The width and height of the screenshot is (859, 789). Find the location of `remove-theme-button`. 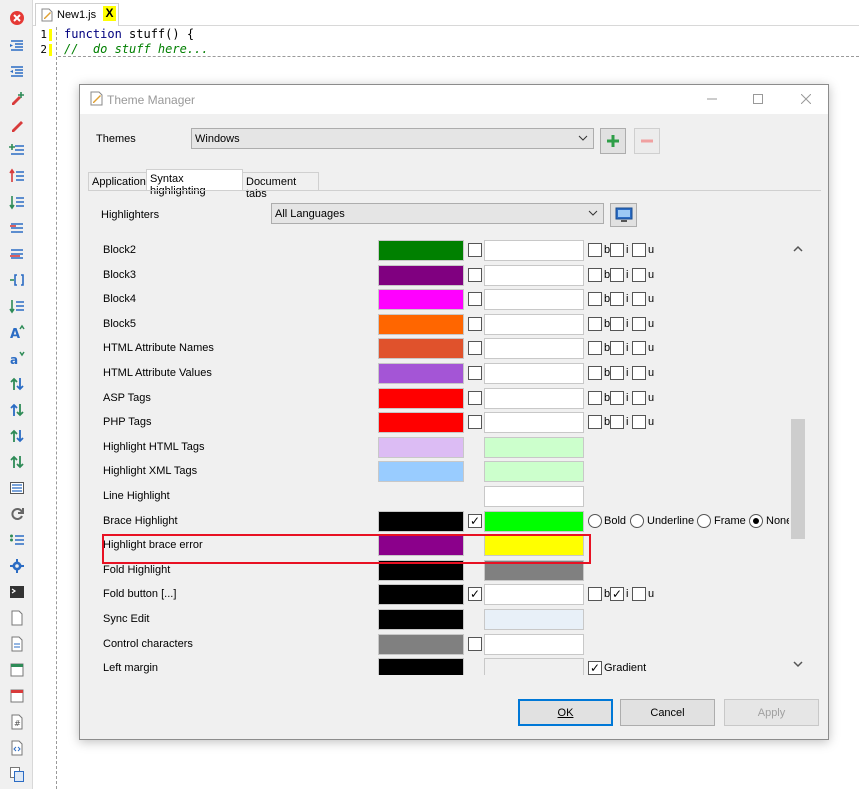

remove-theme-button is located at coordinates (647, 141).